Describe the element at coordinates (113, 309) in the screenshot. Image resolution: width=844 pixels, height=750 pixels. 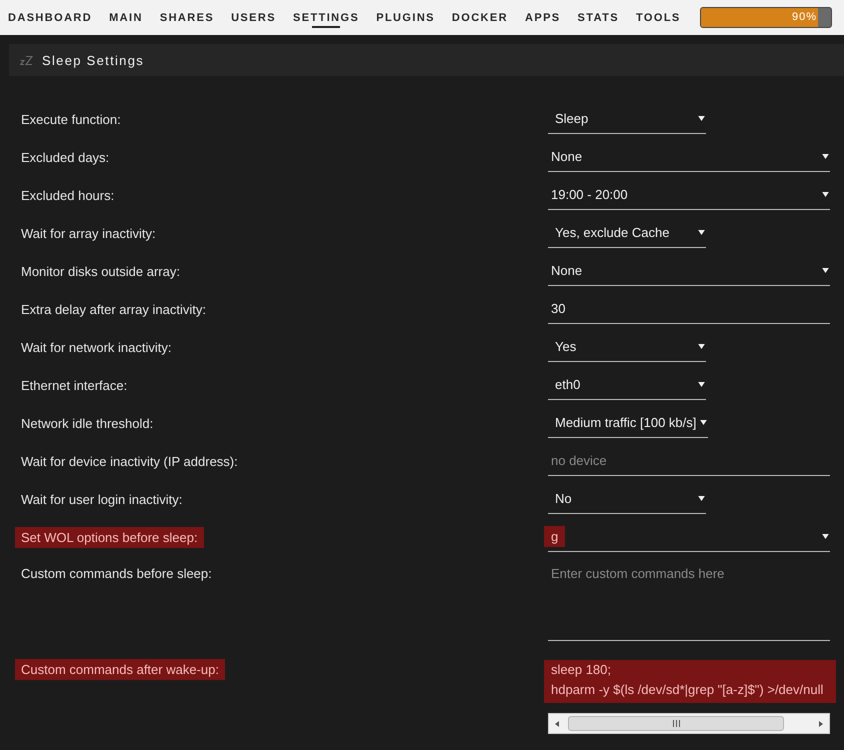
I see `setting-label: Extra delay after array inactivity:` at that location.